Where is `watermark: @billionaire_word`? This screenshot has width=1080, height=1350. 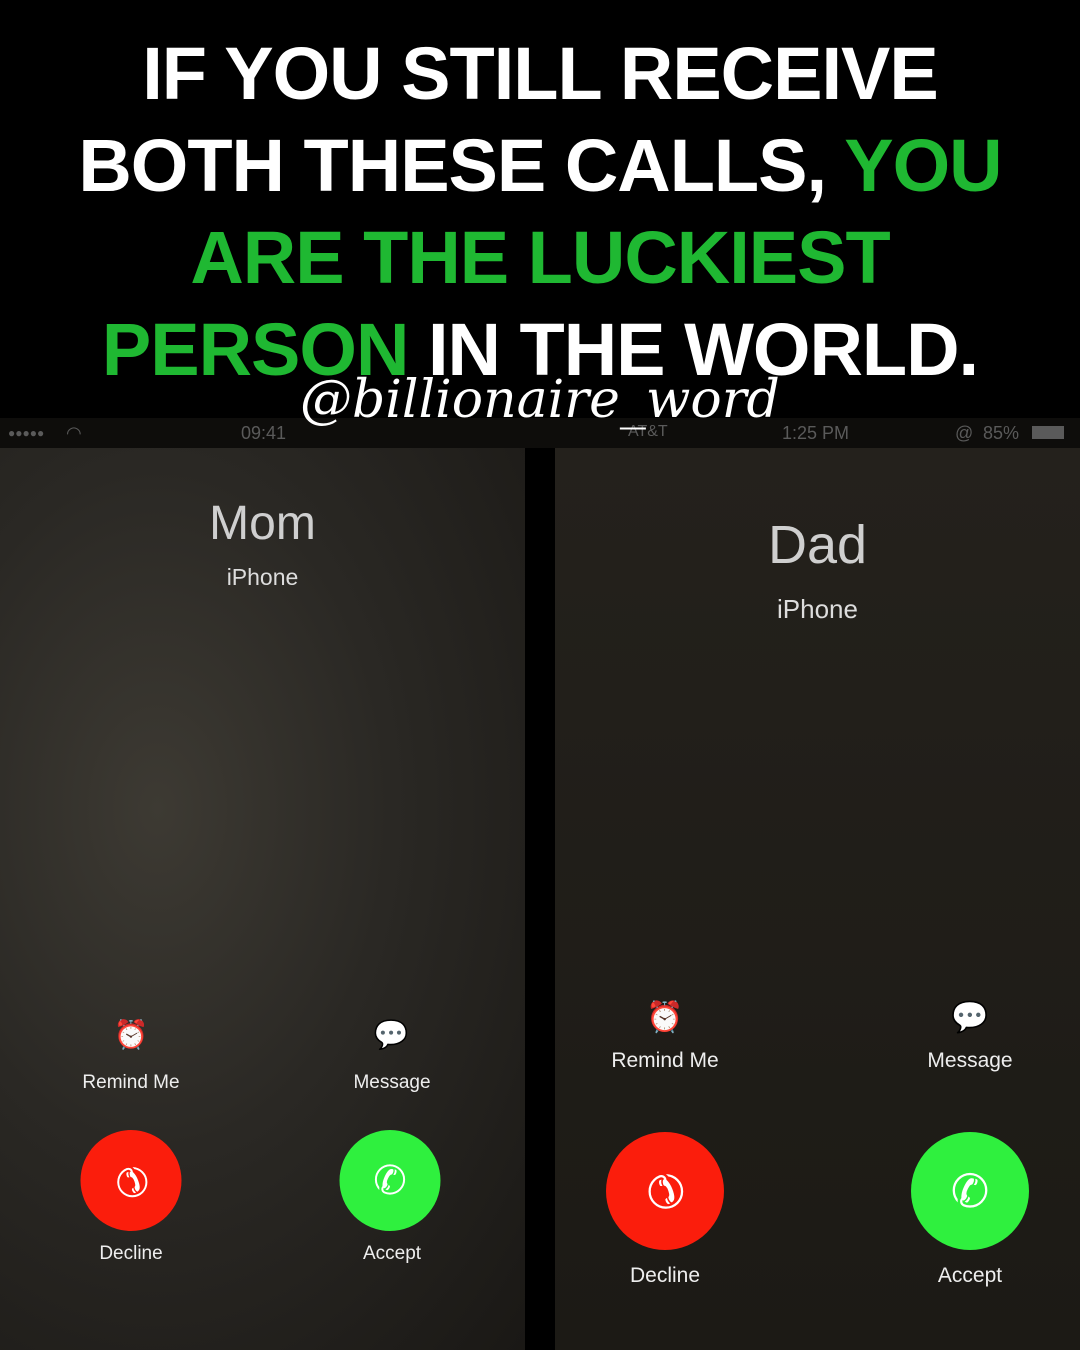
watermark: @billionaire_word is located at coordinates (540, 400).